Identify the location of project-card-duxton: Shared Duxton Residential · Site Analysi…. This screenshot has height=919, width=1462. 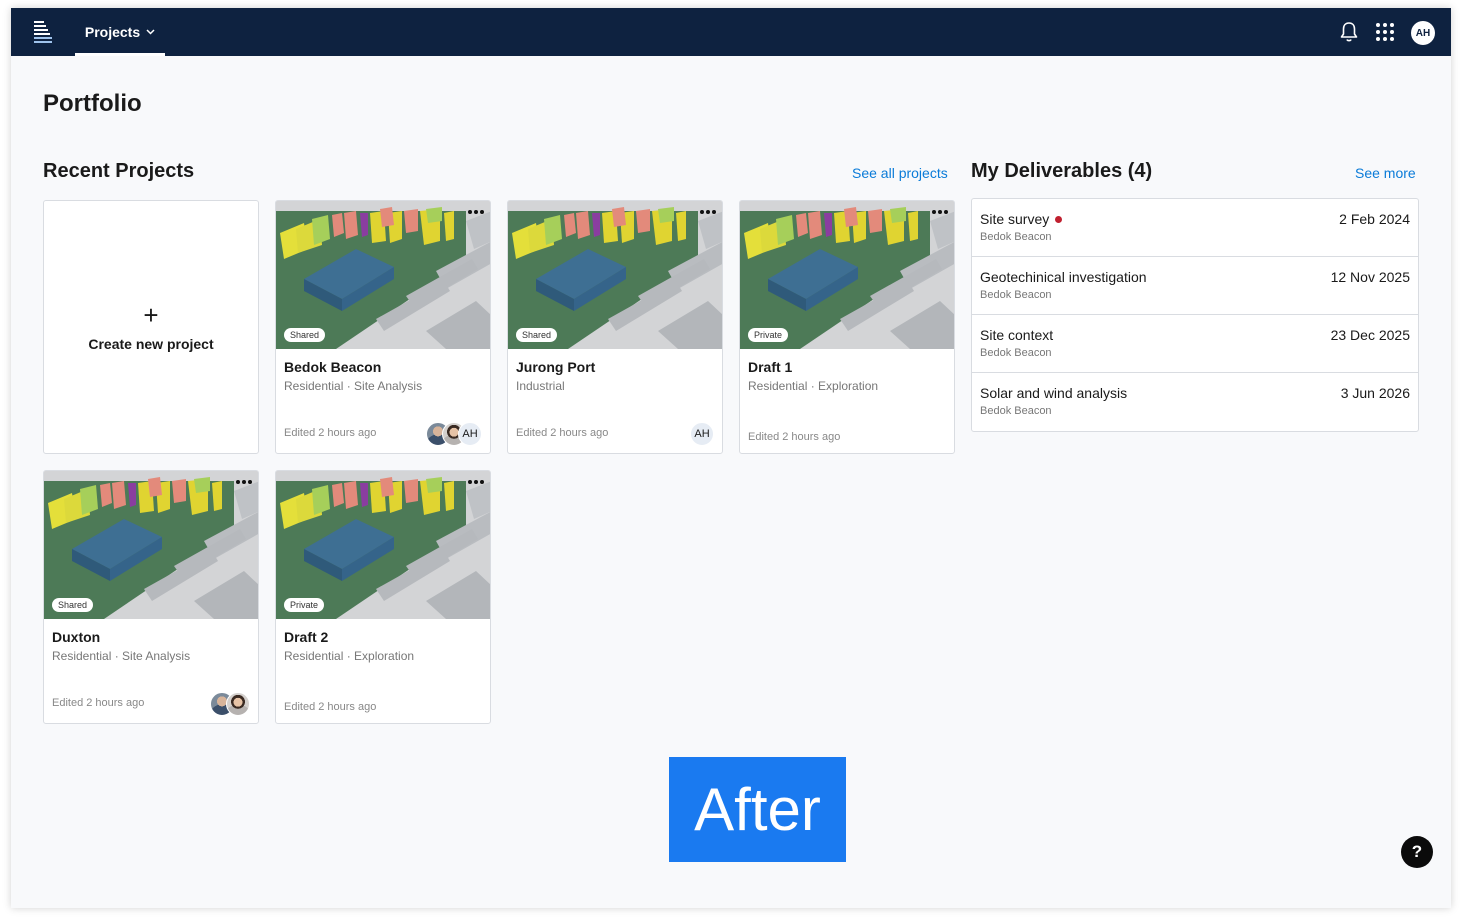
(151, 597).